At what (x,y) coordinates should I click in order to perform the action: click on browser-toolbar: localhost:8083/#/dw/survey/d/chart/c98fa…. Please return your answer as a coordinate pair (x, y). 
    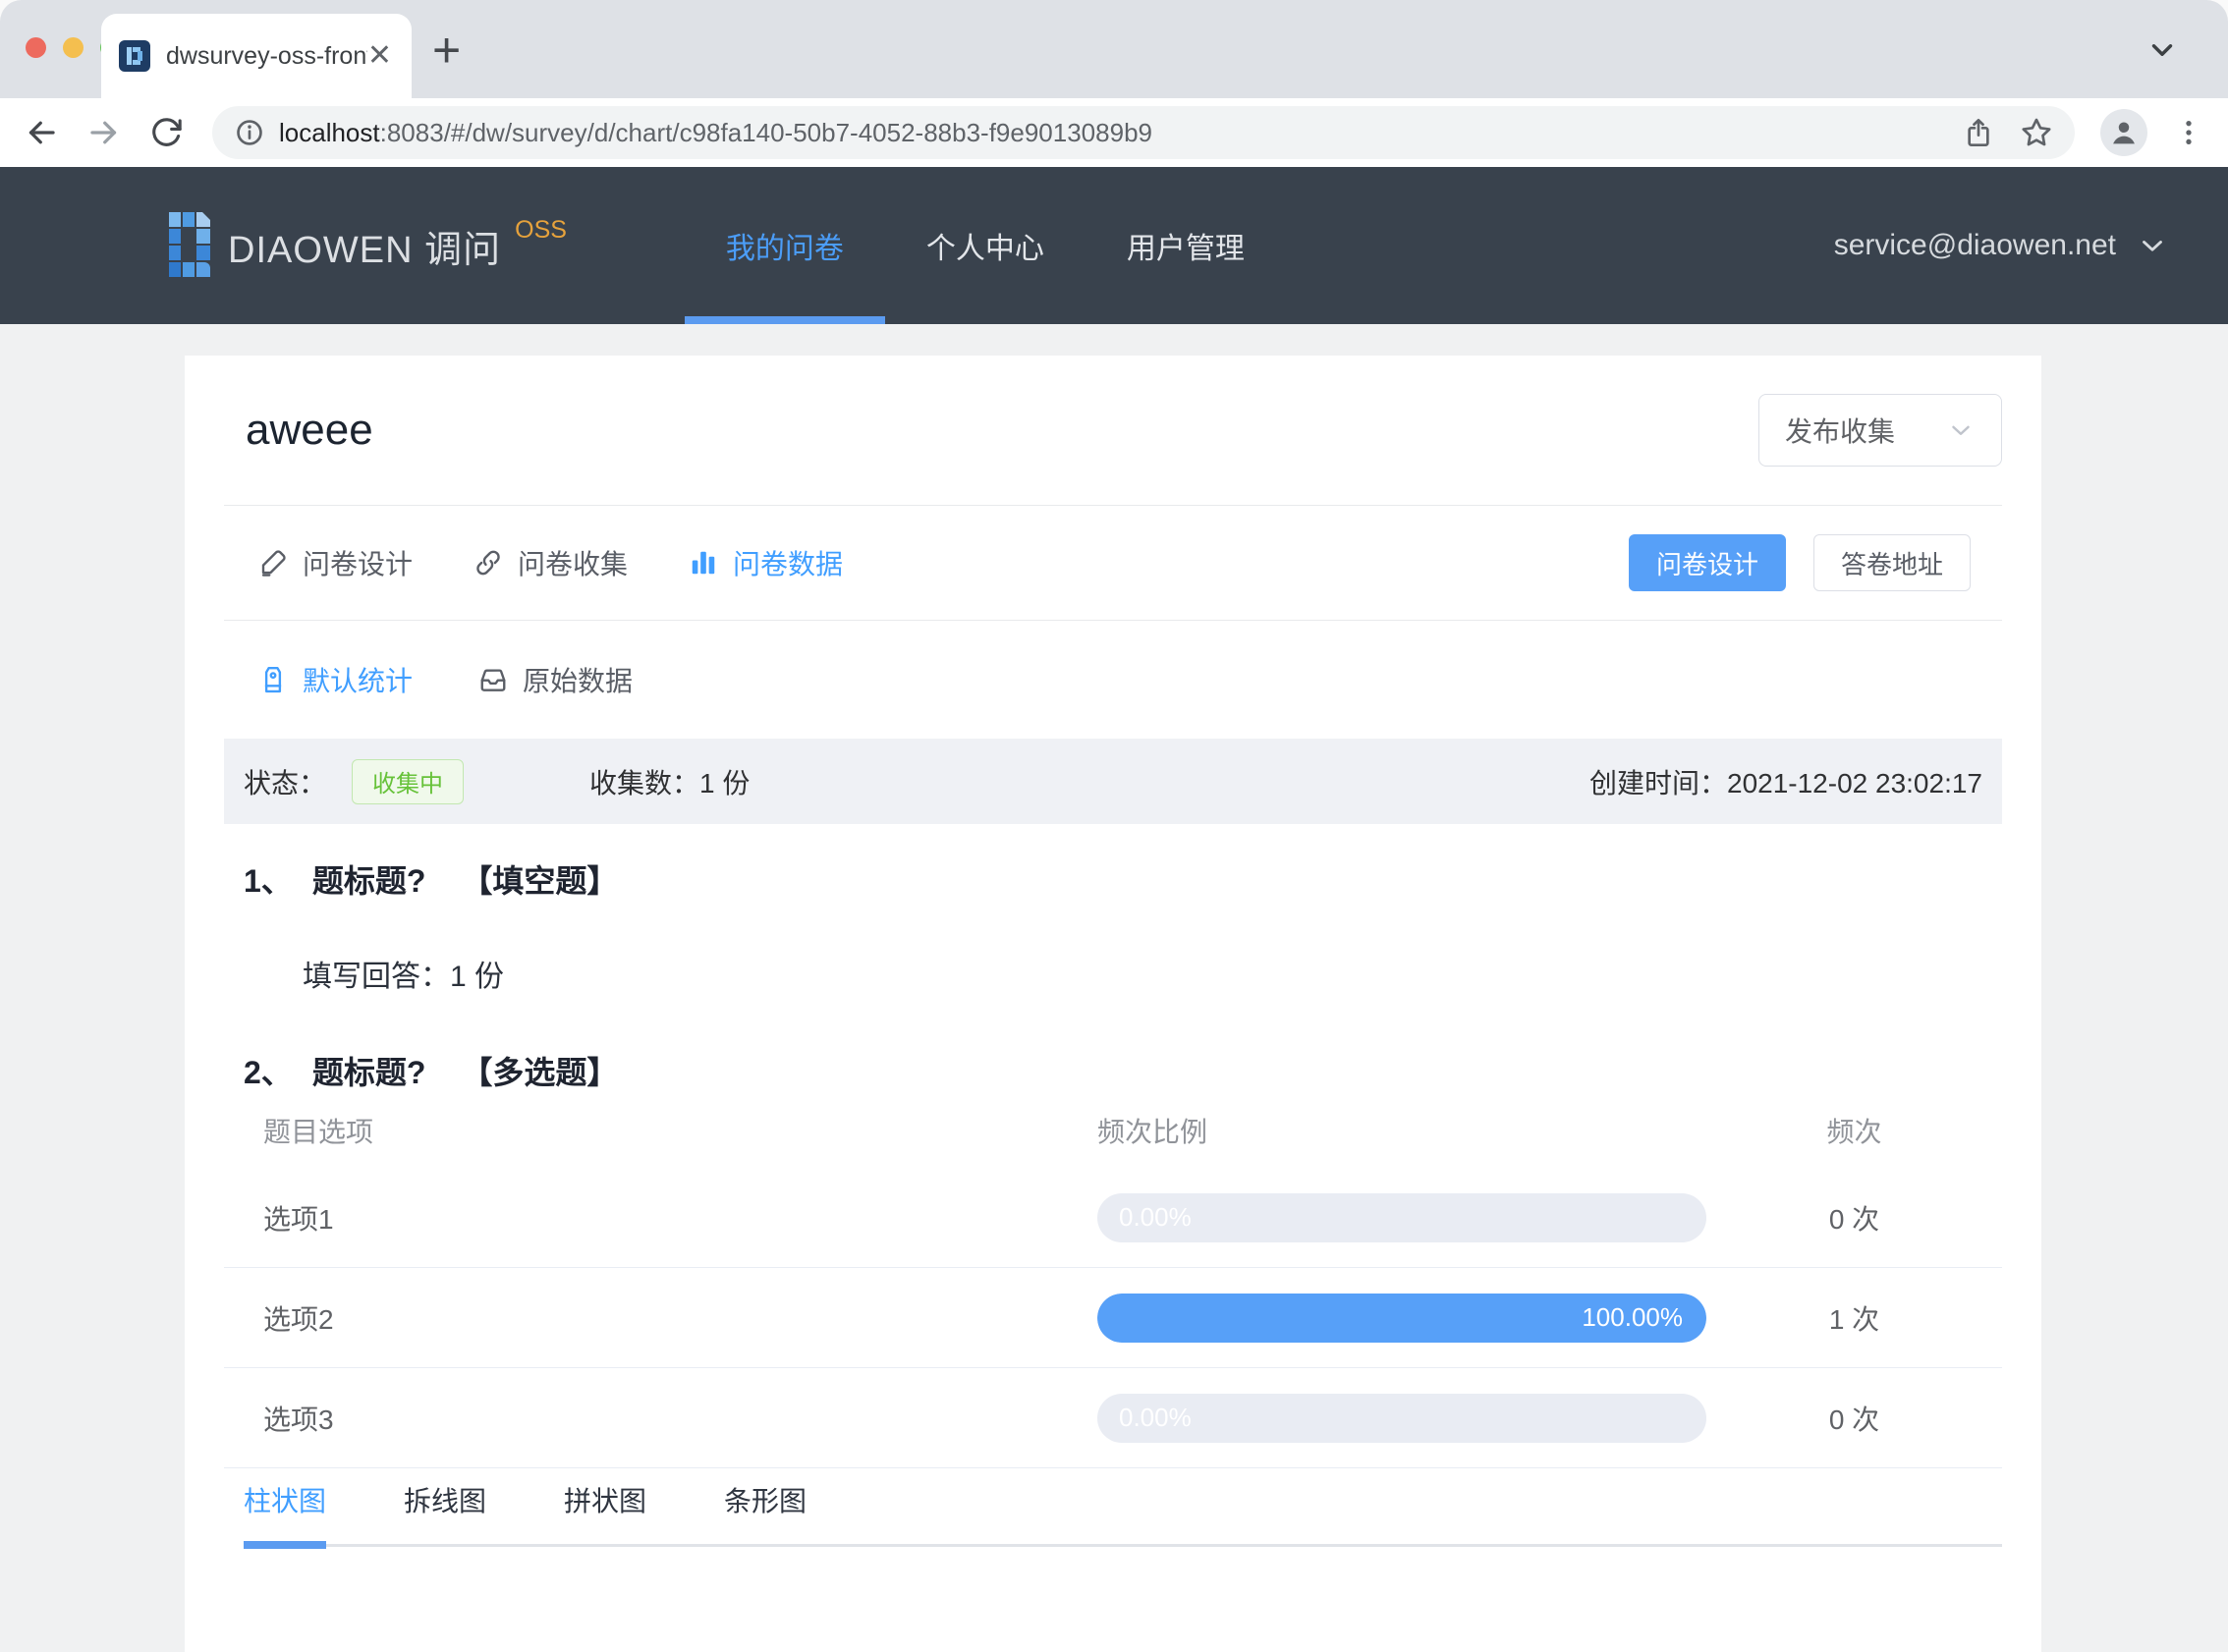
    Looking at the image, I should click on (1114, 132).